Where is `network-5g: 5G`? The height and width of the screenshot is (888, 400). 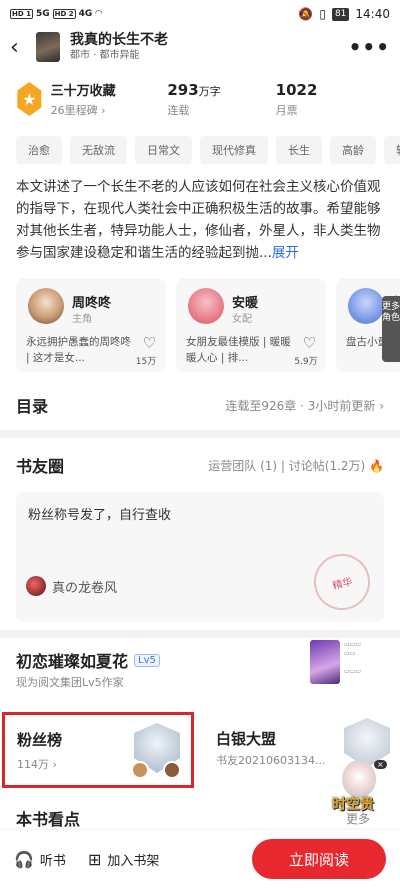 network-5g: 5G is located at coordinates (42, 14).